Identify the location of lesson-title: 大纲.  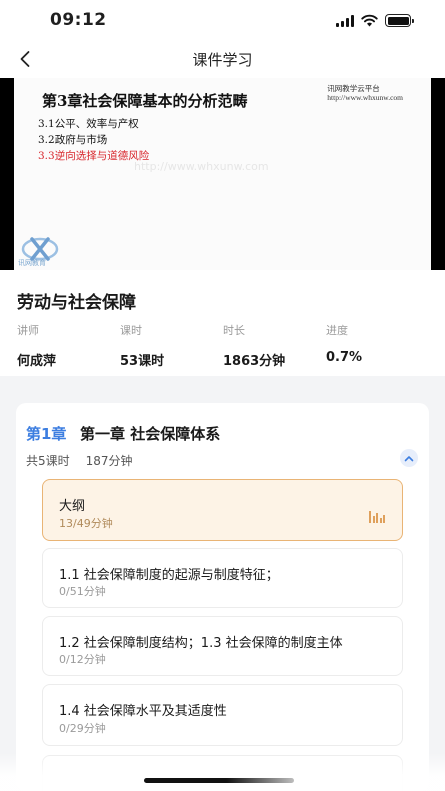
(72, 506).